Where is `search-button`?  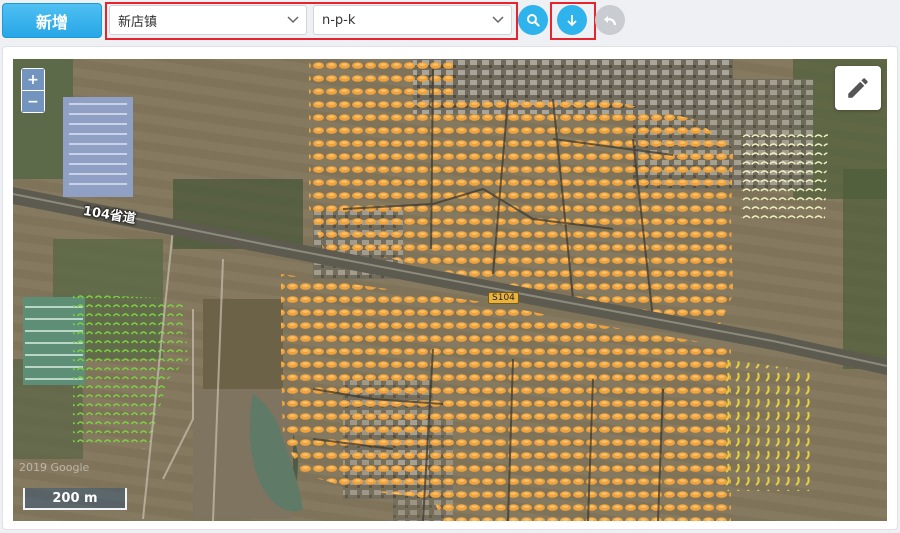
search-button is located at coordinates (533, 20).